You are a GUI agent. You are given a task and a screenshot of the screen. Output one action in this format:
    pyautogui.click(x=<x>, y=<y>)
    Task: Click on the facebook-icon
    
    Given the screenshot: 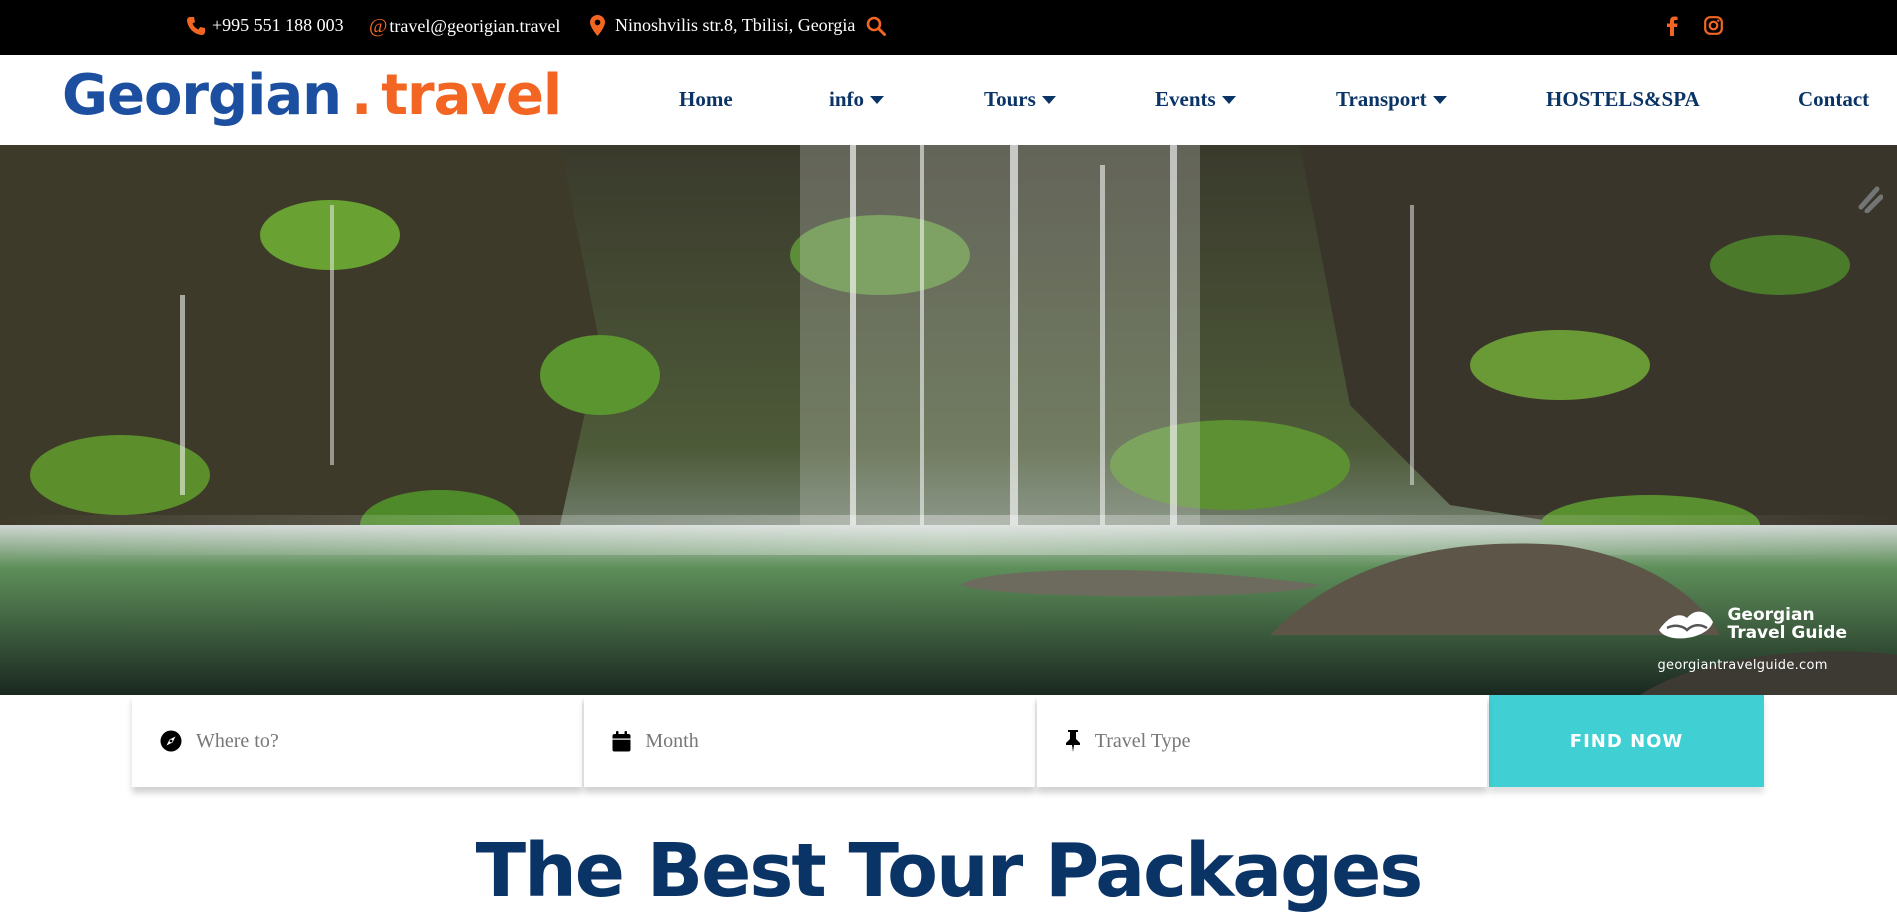 What is the action you would take?
    pyautogui.click(x=1672, y=26)
    